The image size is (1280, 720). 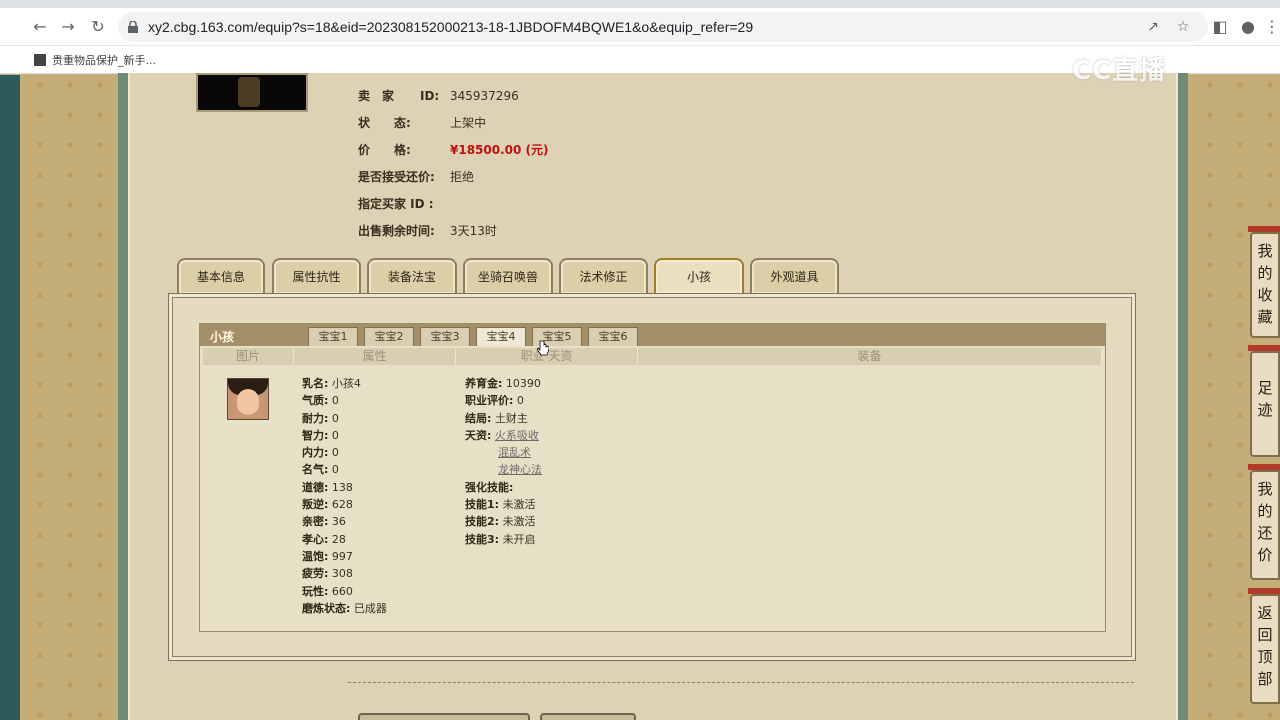 What do you see at coordinates (342, 556) in the screenshot?
I see `attribute-value: 997` at bounding box center [342, 556].